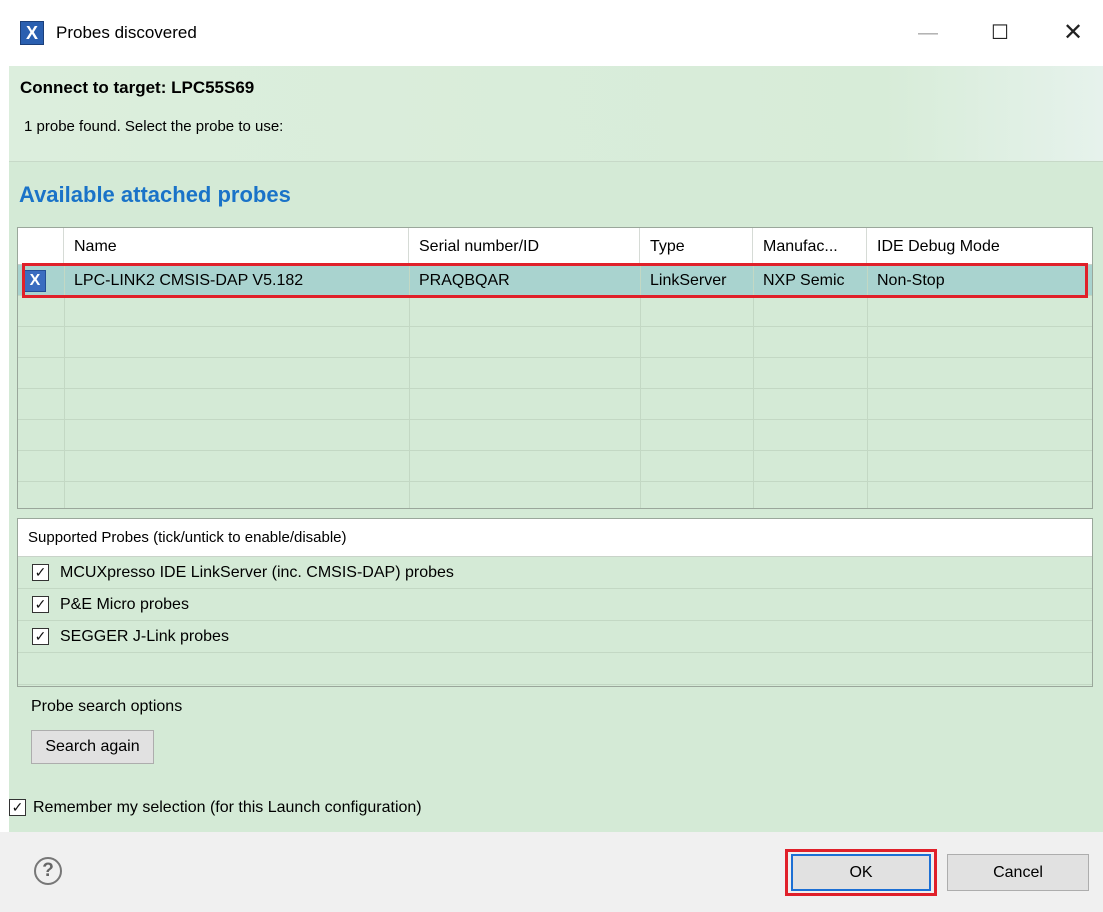 Image resolution: width=1103 pixels, height=912 pixels. I want to click on dialog-message: 1 probe found. Select the probe to use:, so click(154, 126).